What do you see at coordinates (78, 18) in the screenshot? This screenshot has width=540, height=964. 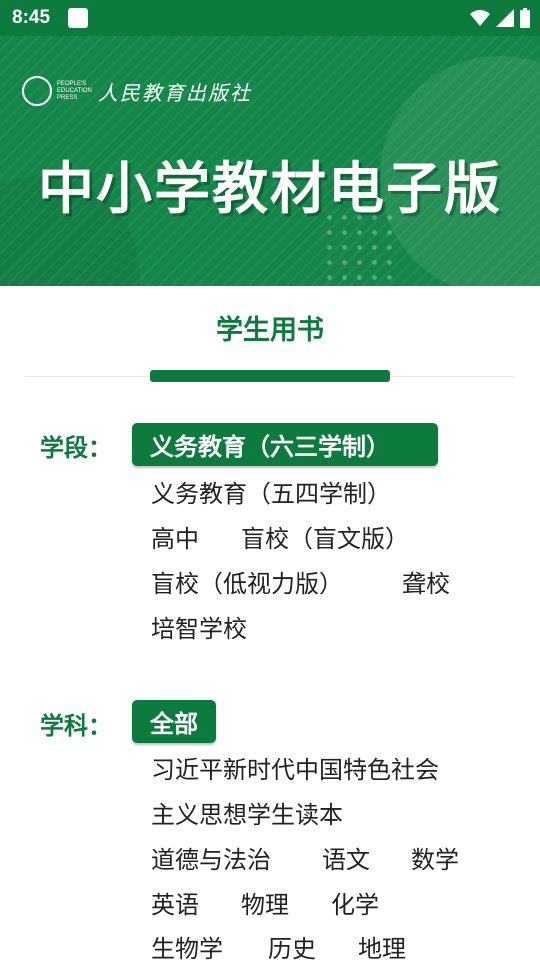 I see `notification-icon` at bounding box center [78, 18].